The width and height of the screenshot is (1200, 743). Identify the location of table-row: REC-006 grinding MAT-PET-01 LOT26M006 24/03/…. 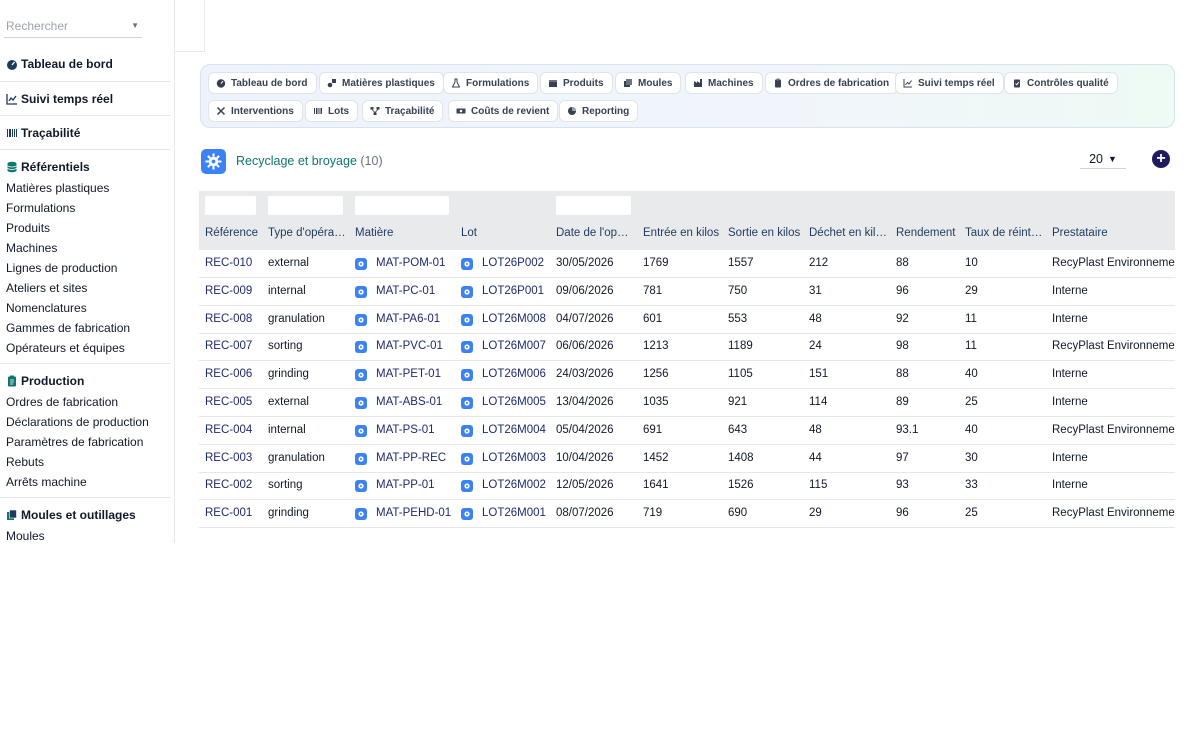
(687, 375).